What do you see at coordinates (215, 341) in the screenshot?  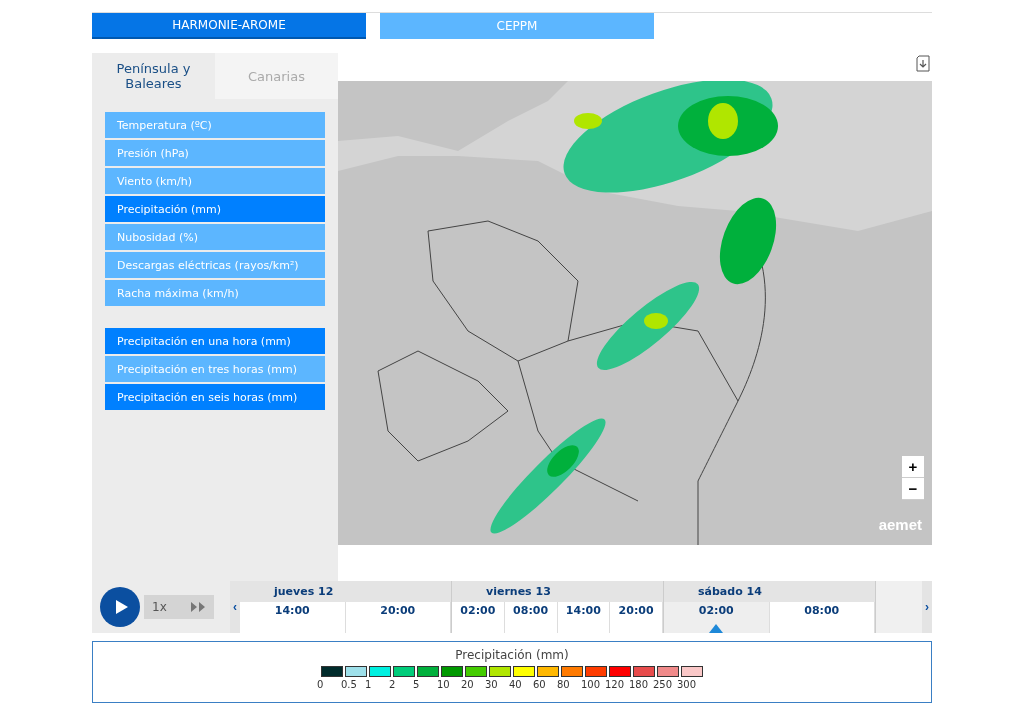 I see `accumulation-button: Precipitación en una hora (mm)` at bounding box center [215, 341].